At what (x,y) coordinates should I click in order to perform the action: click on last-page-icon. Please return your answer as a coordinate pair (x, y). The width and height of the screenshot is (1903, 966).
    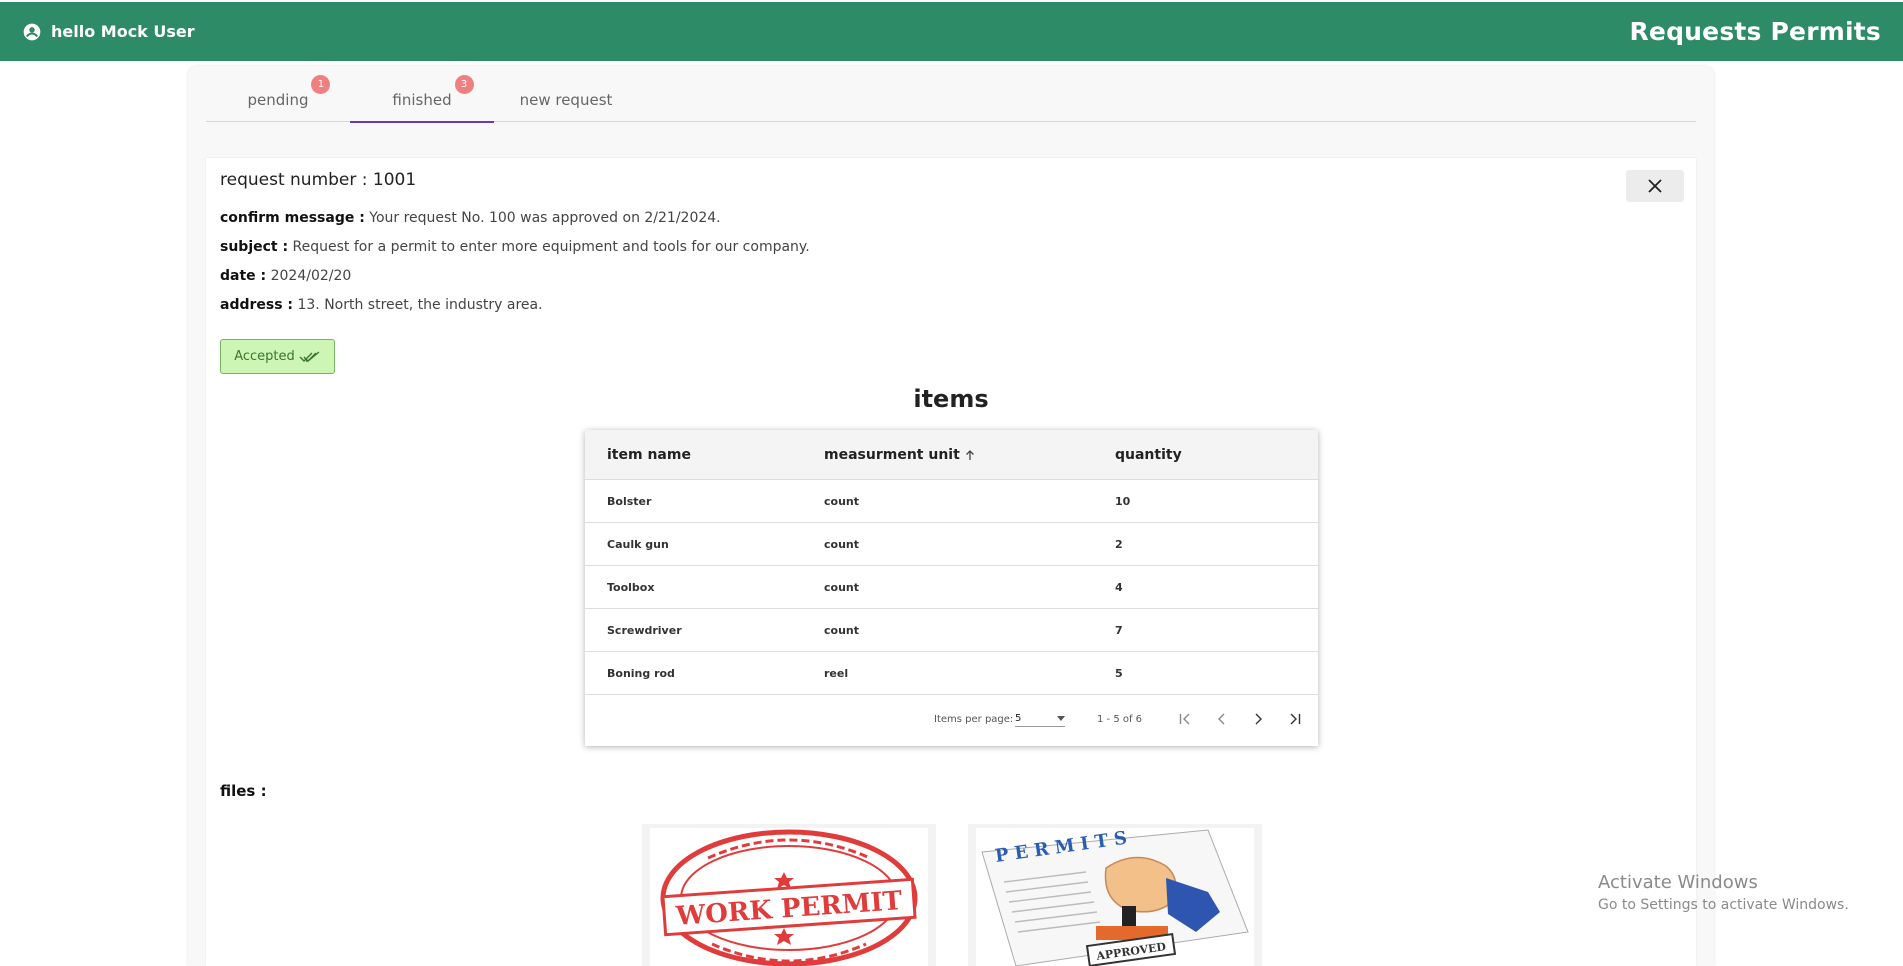
    Looking at the image, I should click on (1295, 719).